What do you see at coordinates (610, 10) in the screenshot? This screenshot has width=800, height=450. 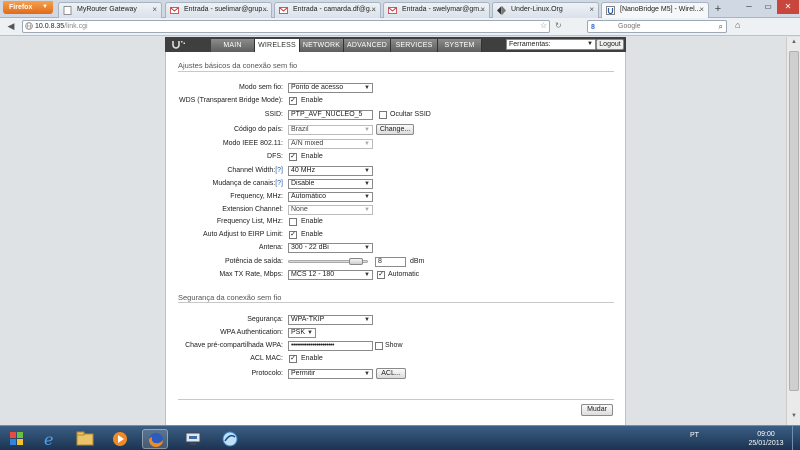 I see `ubnt-icon` at bounding box center [610, 10].